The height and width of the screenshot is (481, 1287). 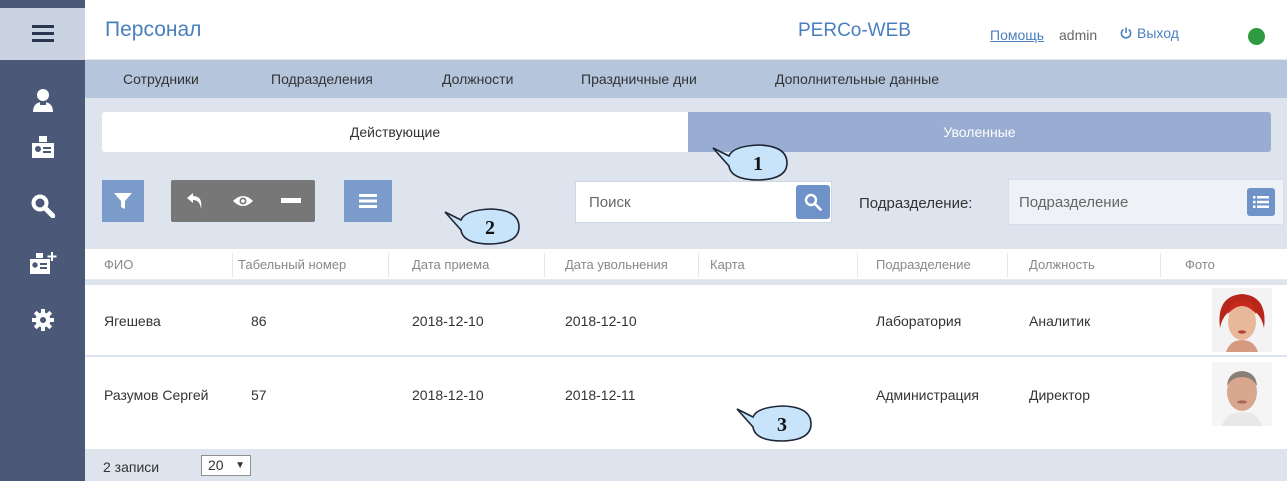 I want to click on logout-label: Выход, so click(x=1158, y=33).